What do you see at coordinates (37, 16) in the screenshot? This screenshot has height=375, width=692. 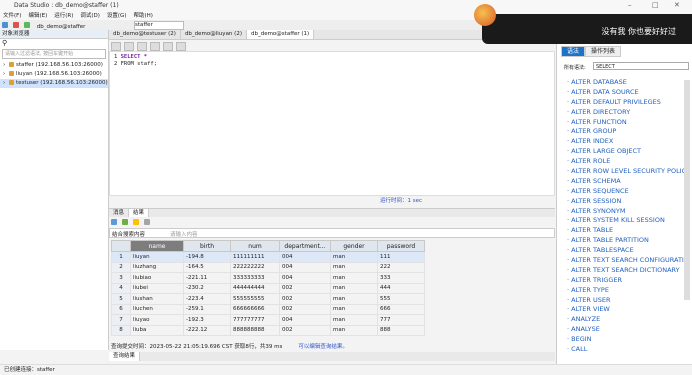 I see `menu-edit: 编辑(E)` at bounding box center [37, 16].